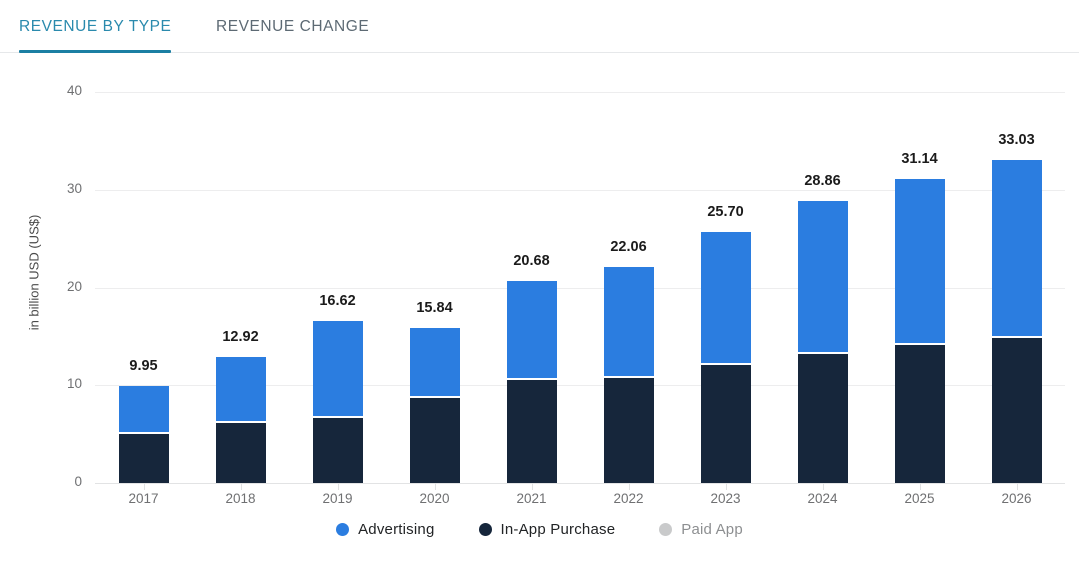 This screenshot has width=1079, height=566. What do you see at coordinates (337, 300) in the screenshot?
I see `bar-value-label: 16.62` at bounding box center [337, 300].